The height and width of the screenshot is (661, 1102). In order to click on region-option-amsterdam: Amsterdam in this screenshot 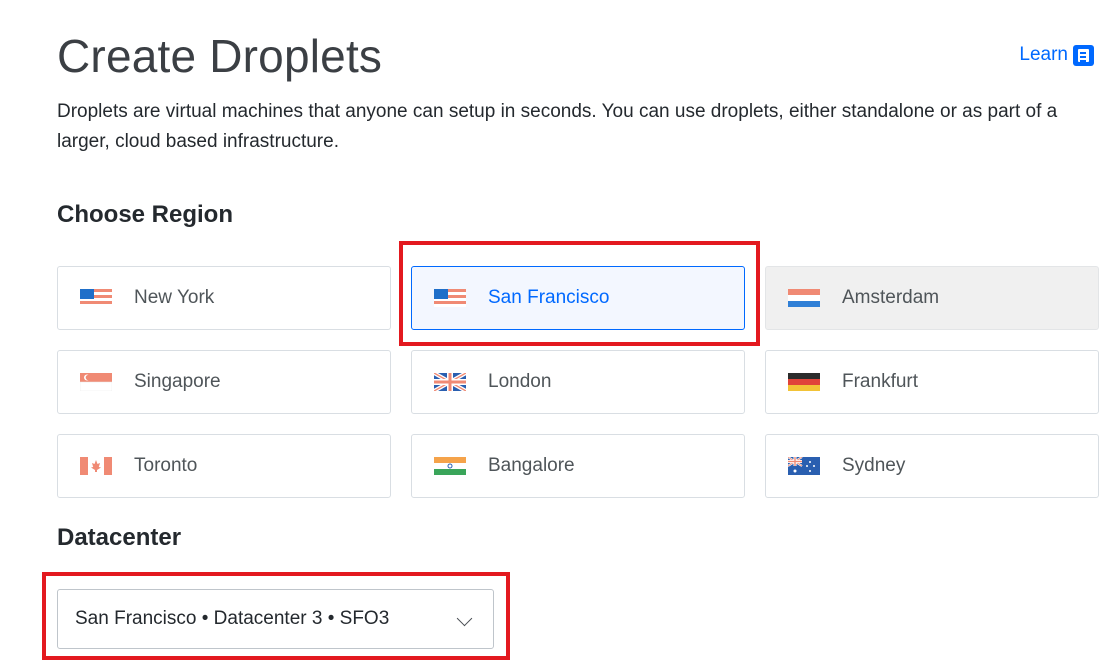, I will do `click(932, 298)`.